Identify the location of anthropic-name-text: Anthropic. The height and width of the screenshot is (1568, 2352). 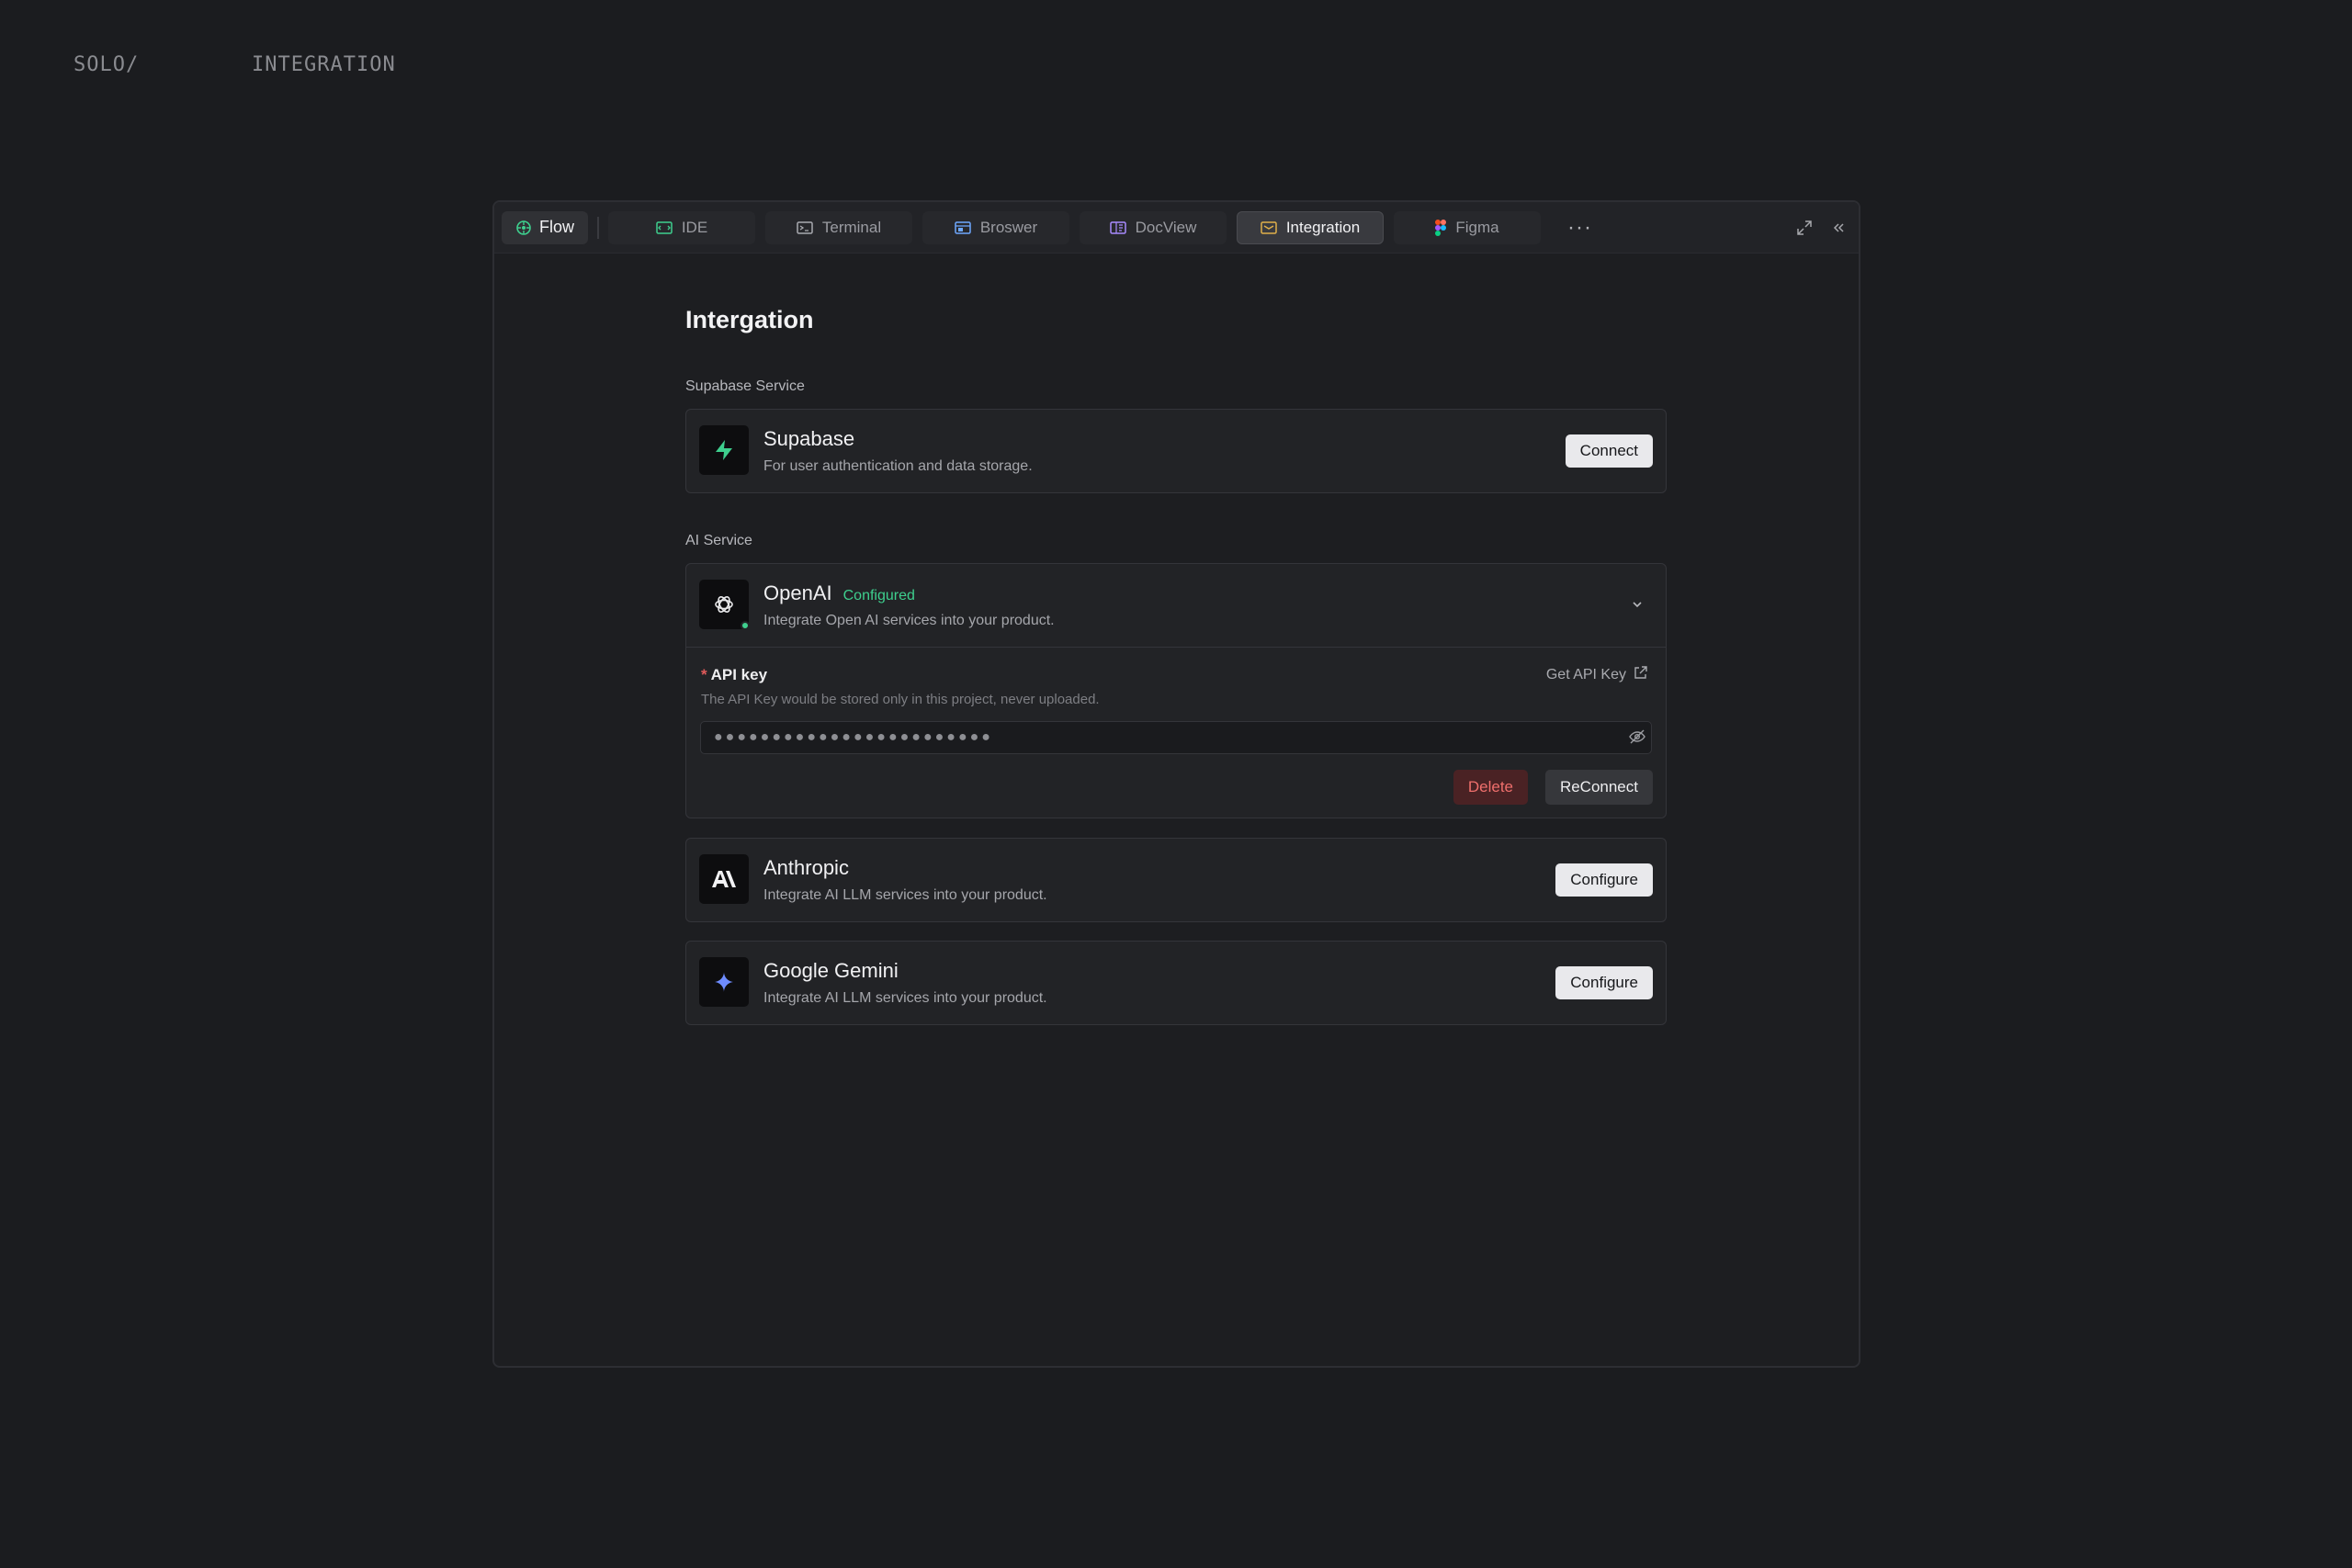
(806, 867).